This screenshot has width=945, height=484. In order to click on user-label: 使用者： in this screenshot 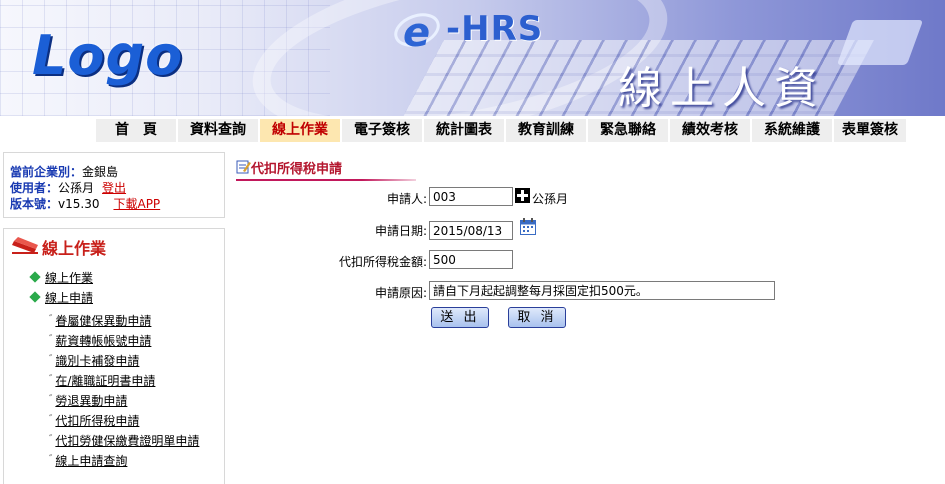, I will do `click(34, 188)`.